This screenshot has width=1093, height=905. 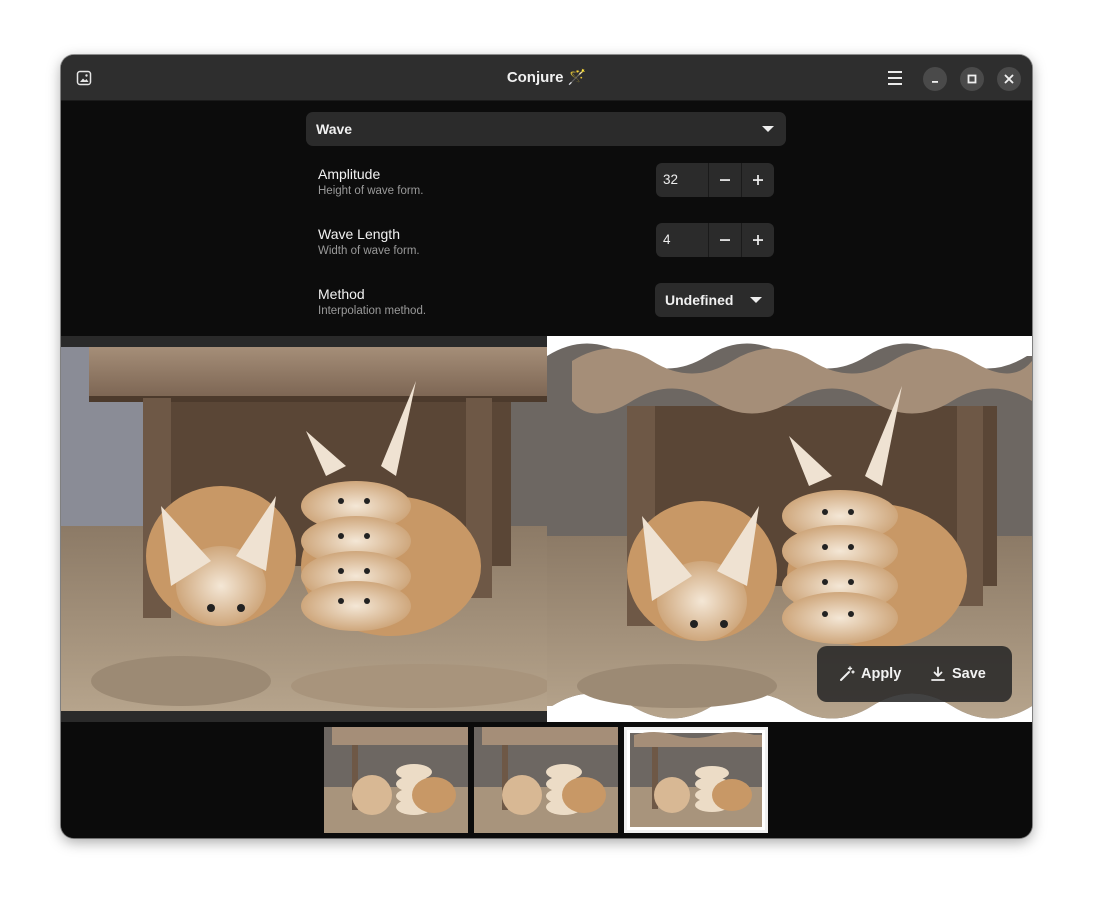 I want to click on wave-length-title: Wave Length, so click(x=359, y=234).